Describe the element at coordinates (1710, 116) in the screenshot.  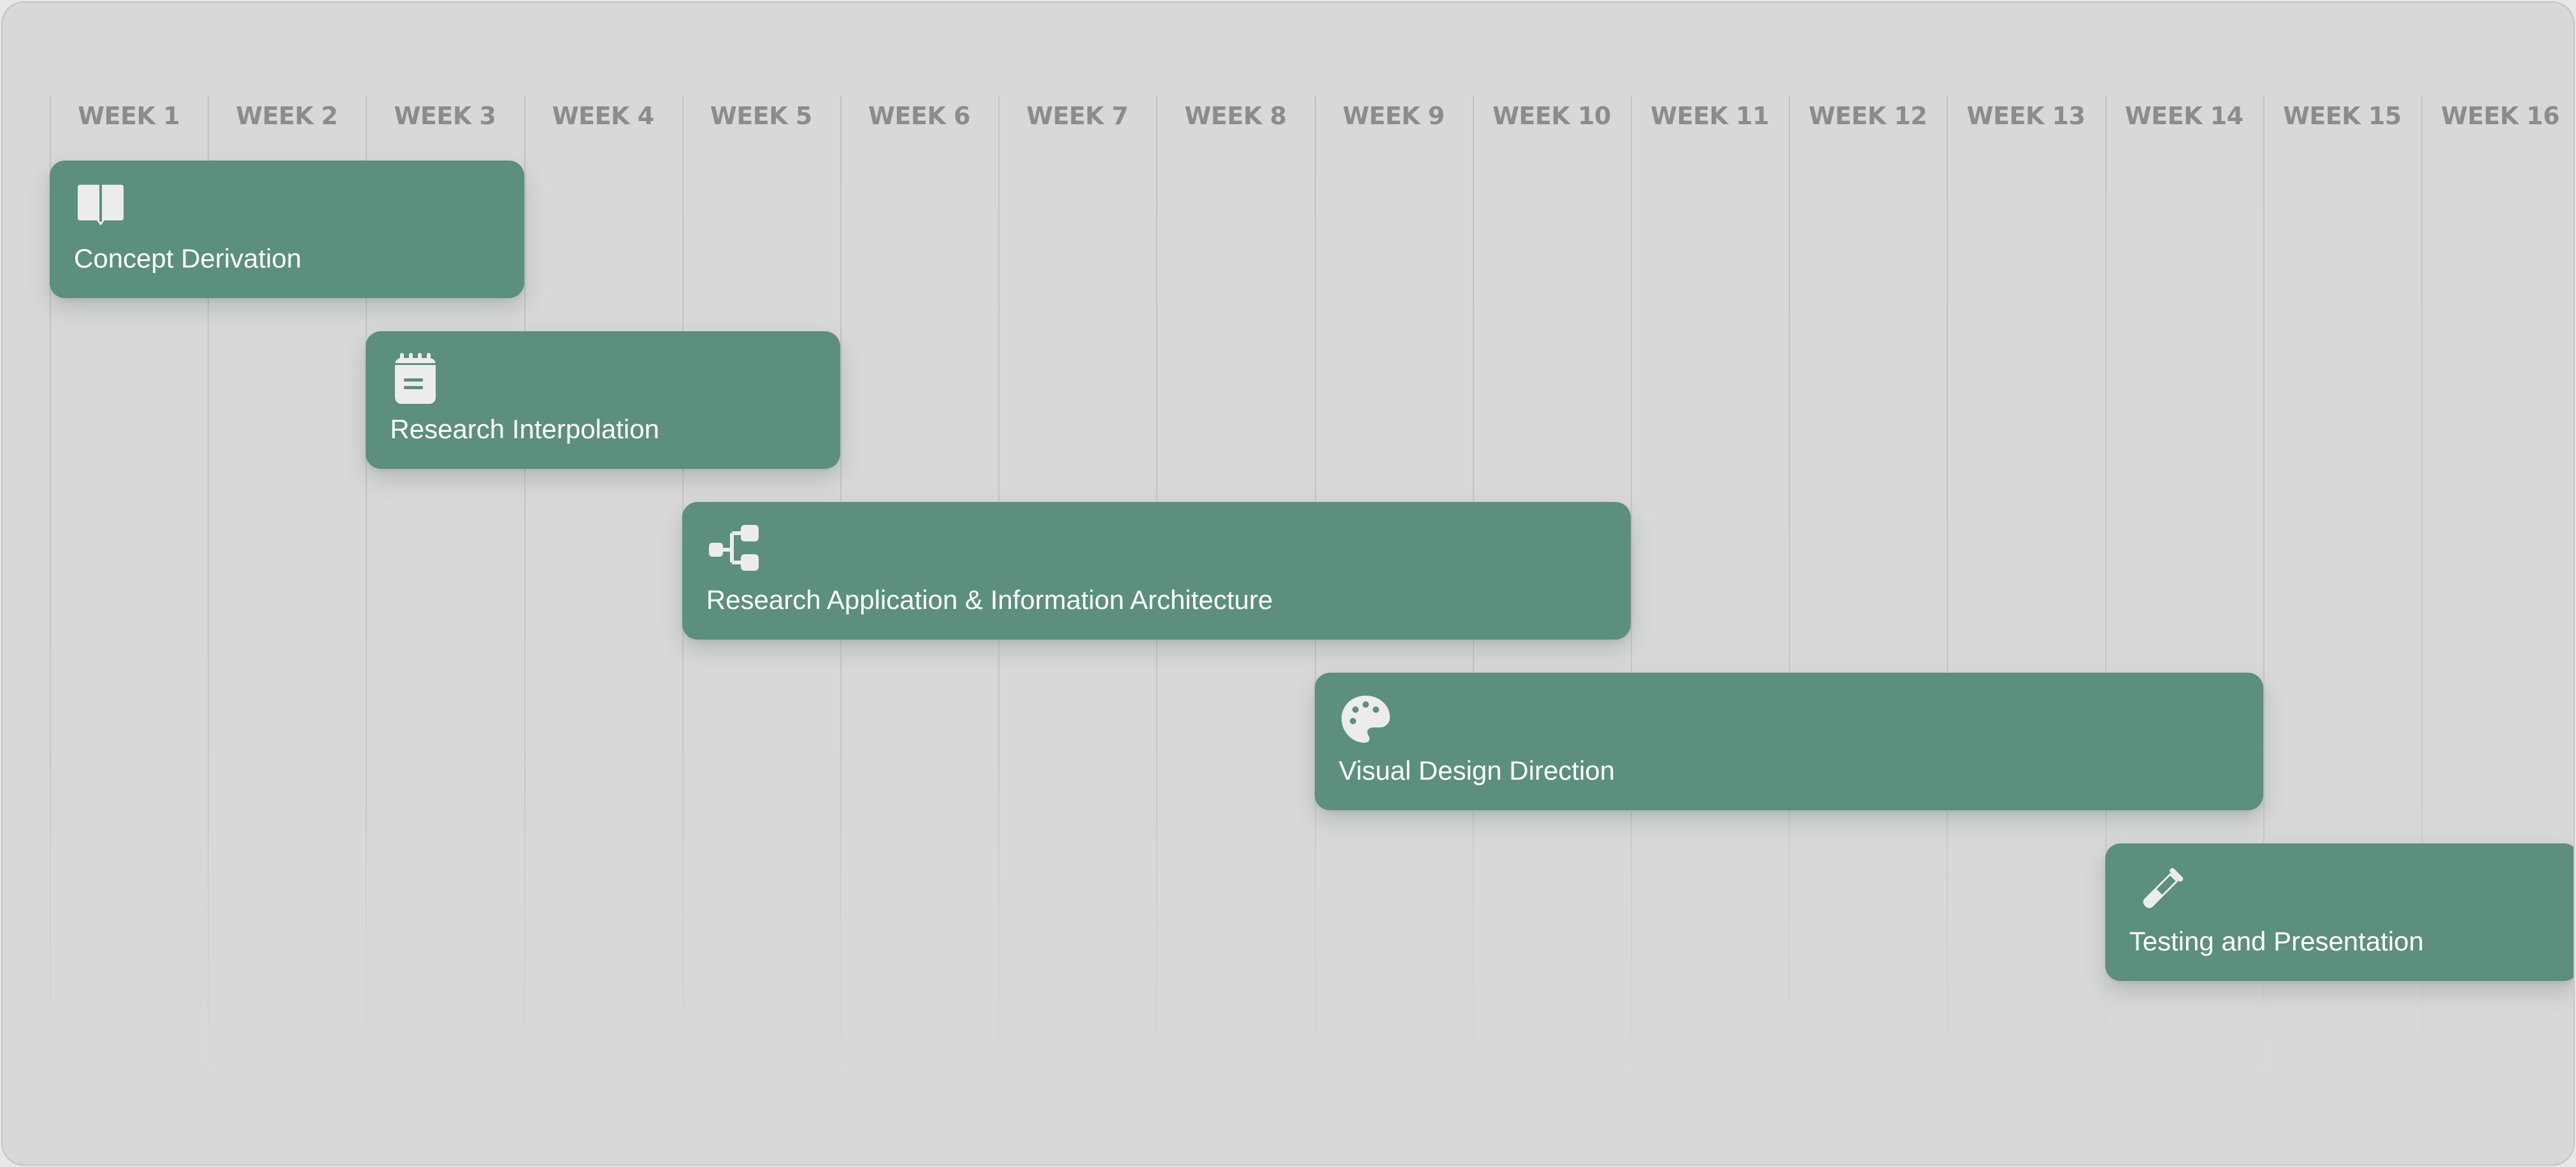
I see `week-header: WEEK 11` at that location.